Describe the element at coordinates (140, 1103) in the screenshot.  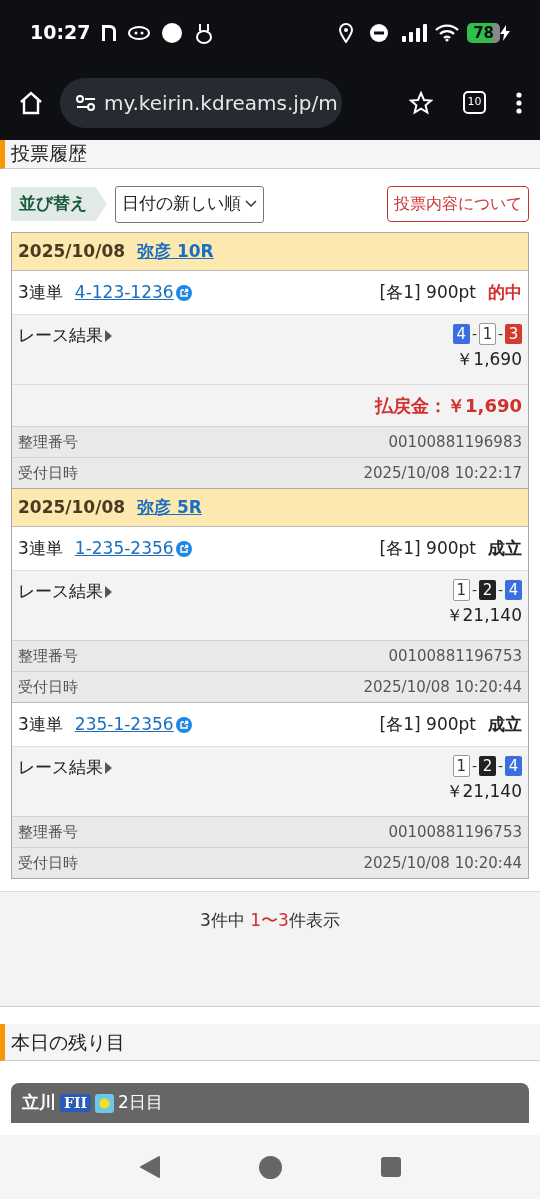
I see `race-day: 2日目` at that location.